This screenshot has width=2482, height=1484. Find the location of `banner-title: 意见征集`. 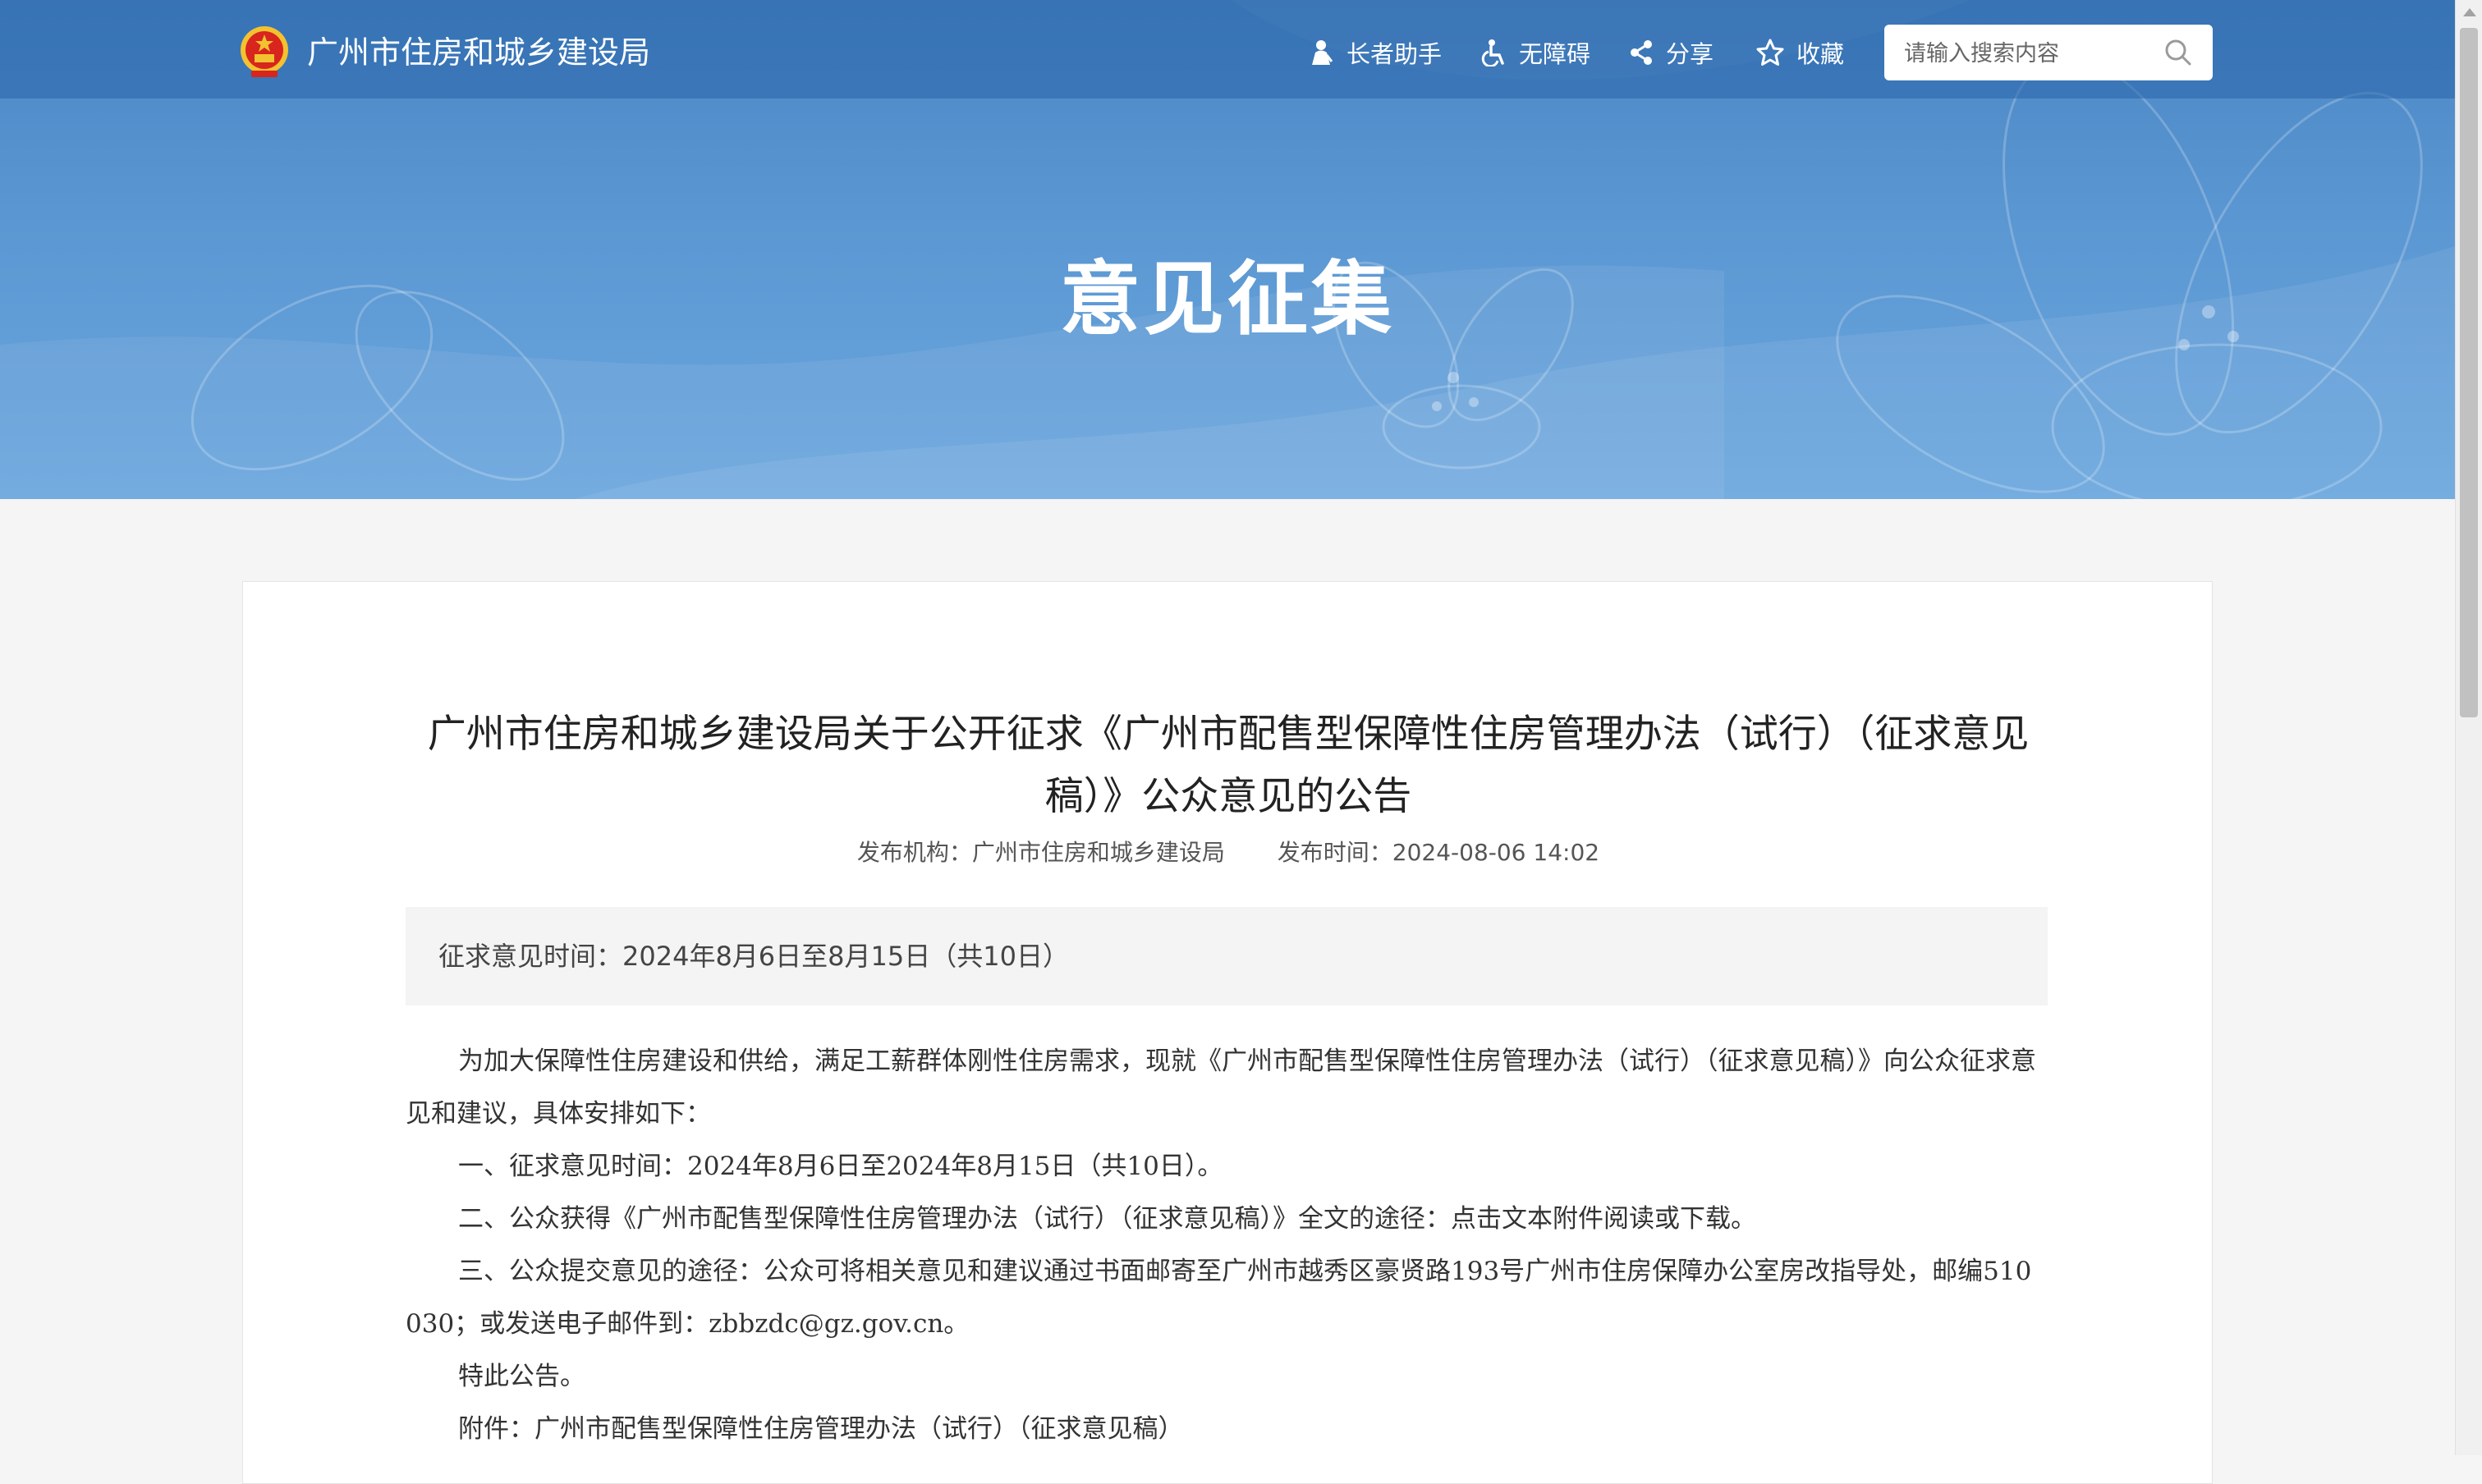

banner-title: 意见征集 is located at coordinates (1227, 299).